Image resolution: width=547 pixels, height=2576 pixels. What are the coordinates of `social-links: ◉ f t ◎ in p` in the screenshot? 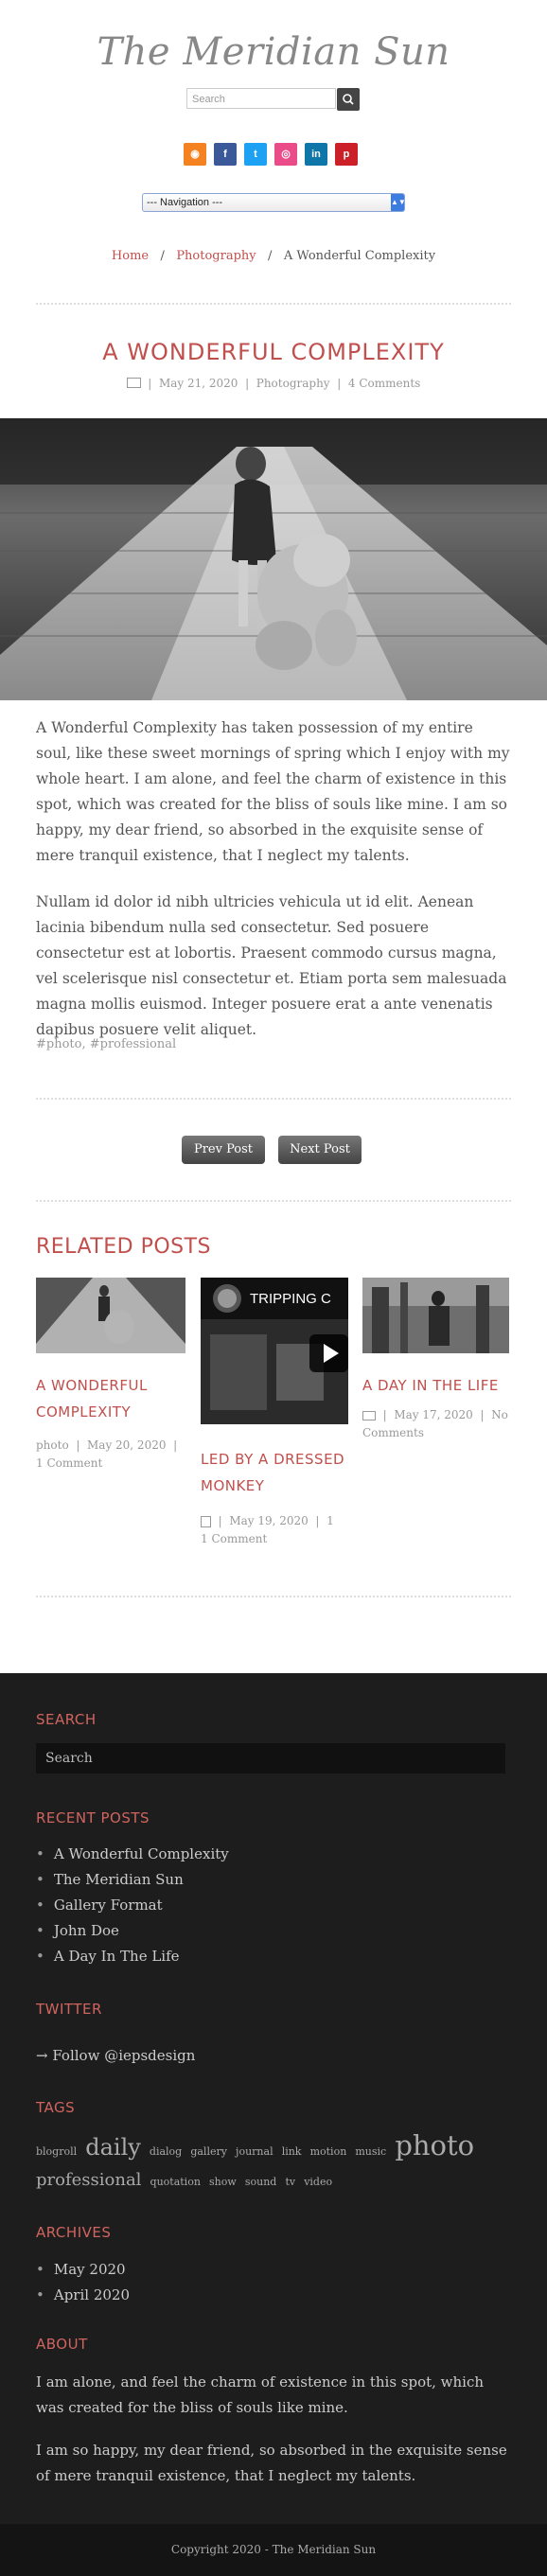 It's located at (274, 154).